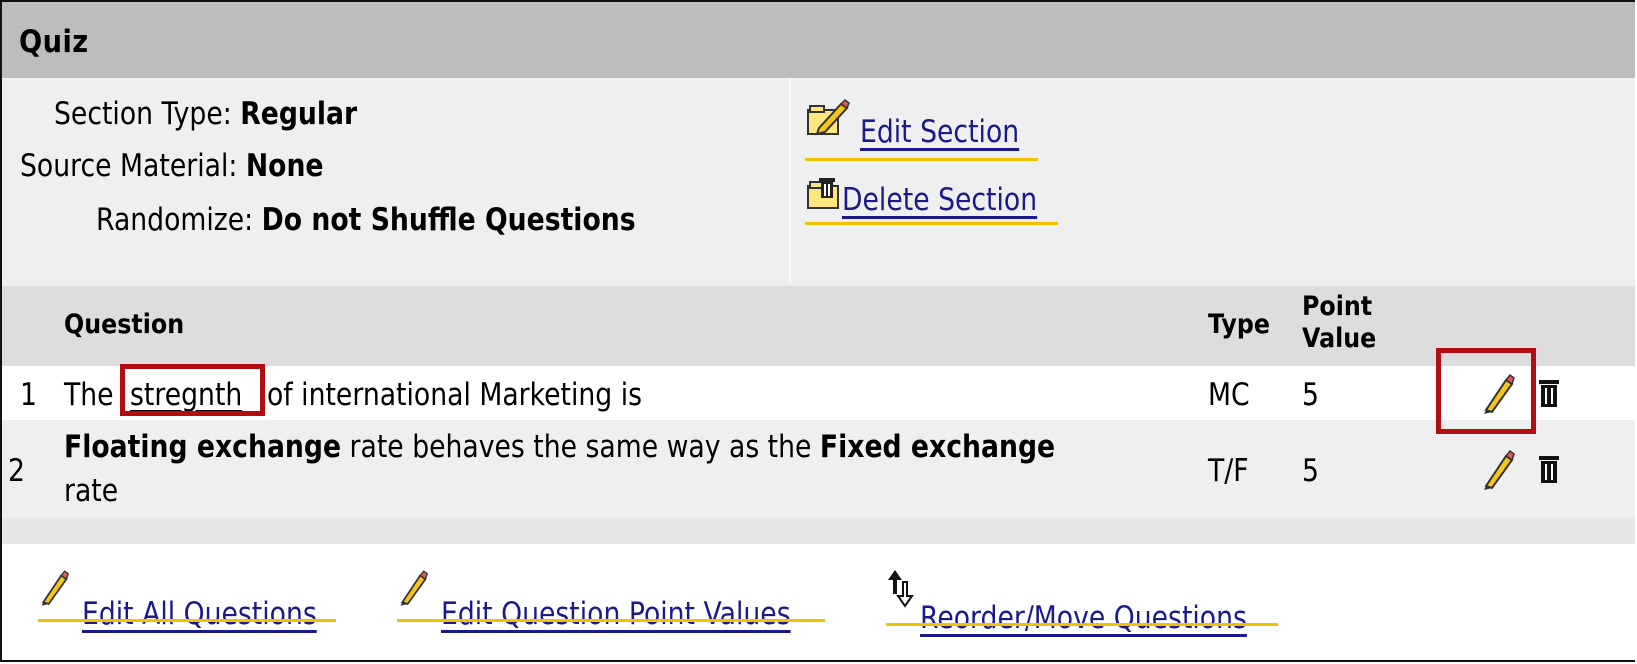 The image size is (1637, 664). What do you see at coordinates (28, 395) in the screenshot?
I see `question-number: 1` at bounding box center [28, 395].